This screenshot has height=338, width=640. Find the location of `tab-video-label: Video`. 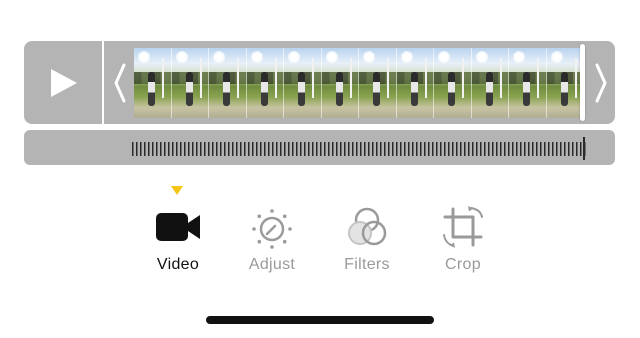

tab-video-label: Video is located at coordinates (178, 264).